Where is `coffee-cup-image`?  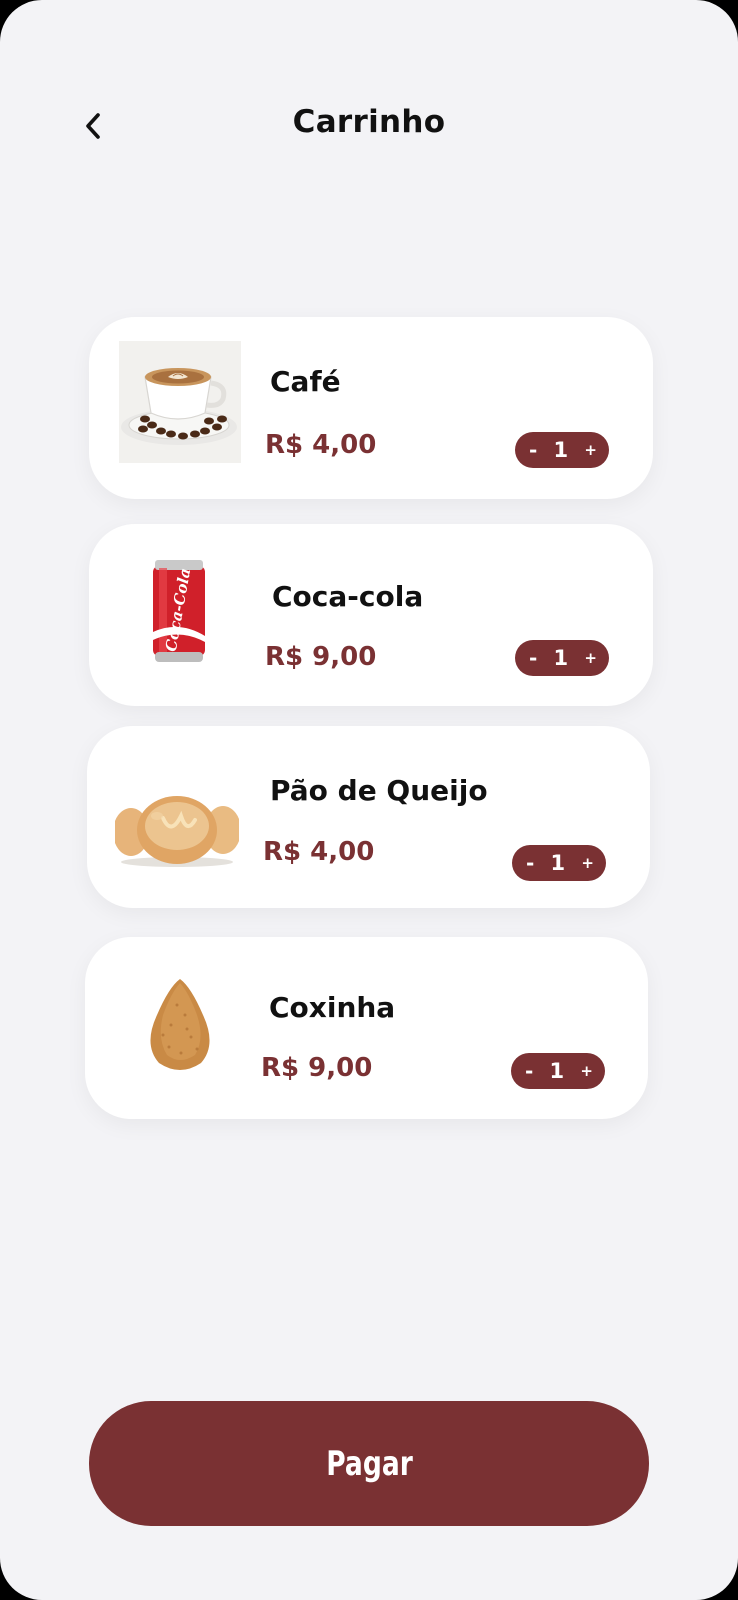 coffee-cup-image is located at coordinates (180, 402).